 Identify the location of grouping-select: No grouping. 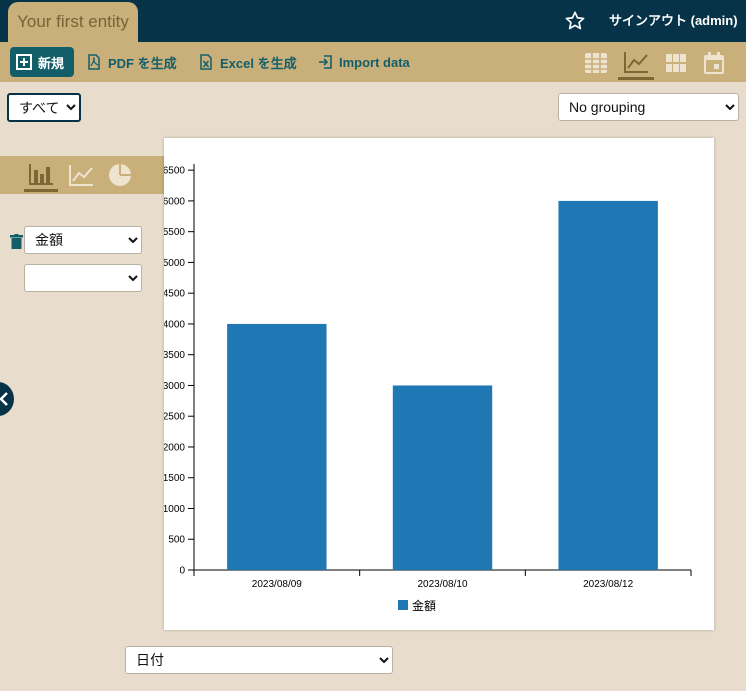
(648, 107).